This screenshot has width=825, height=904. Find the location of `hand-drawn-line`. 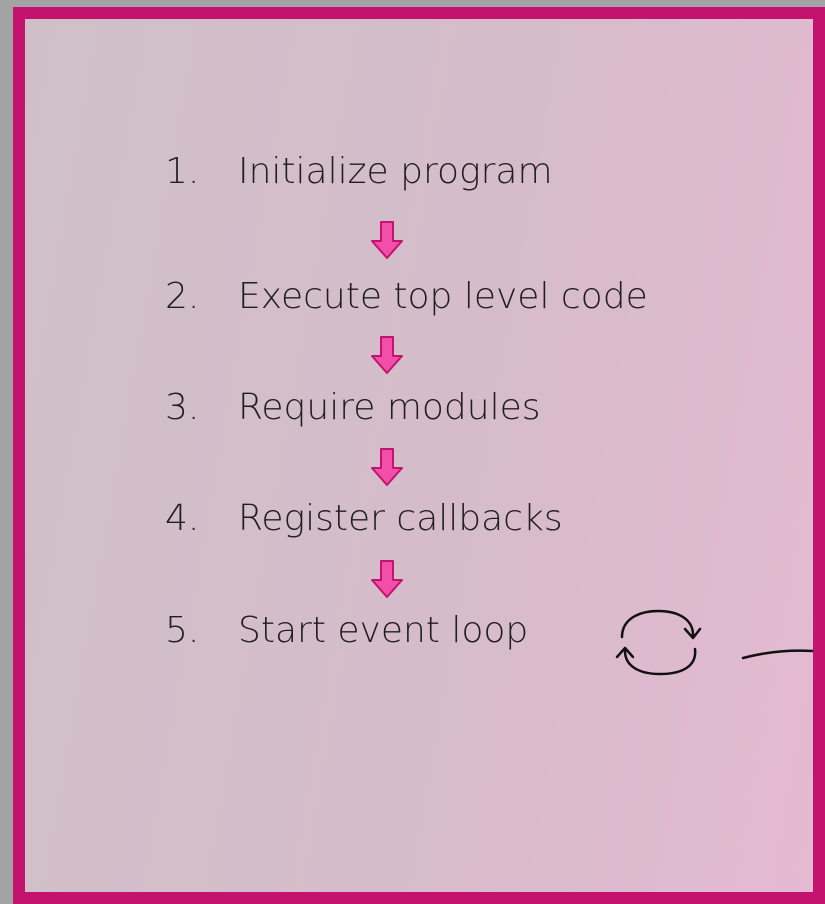

hand-drawn-line is located at coordinates (777, 654).